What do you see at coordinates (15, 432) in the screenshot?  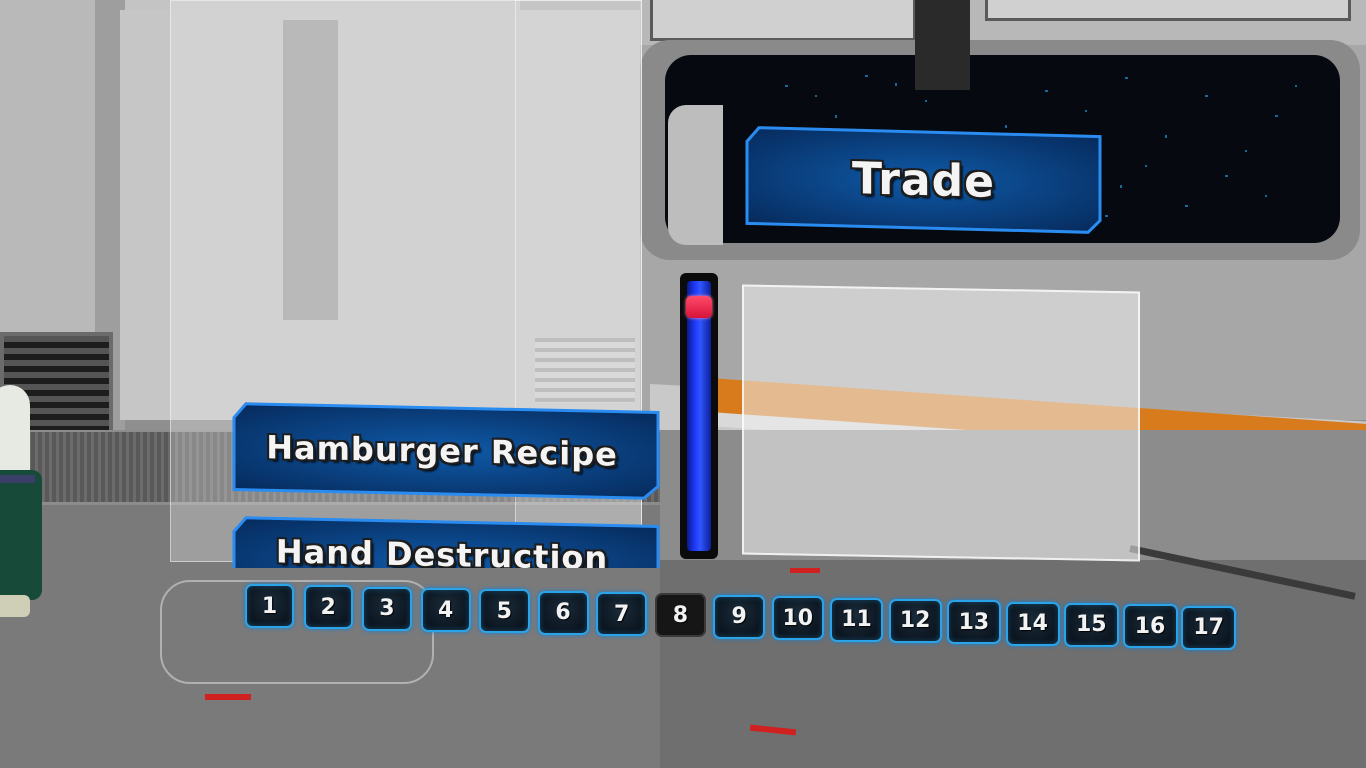 I see `character-shirt` at bounding box center [15, 432].